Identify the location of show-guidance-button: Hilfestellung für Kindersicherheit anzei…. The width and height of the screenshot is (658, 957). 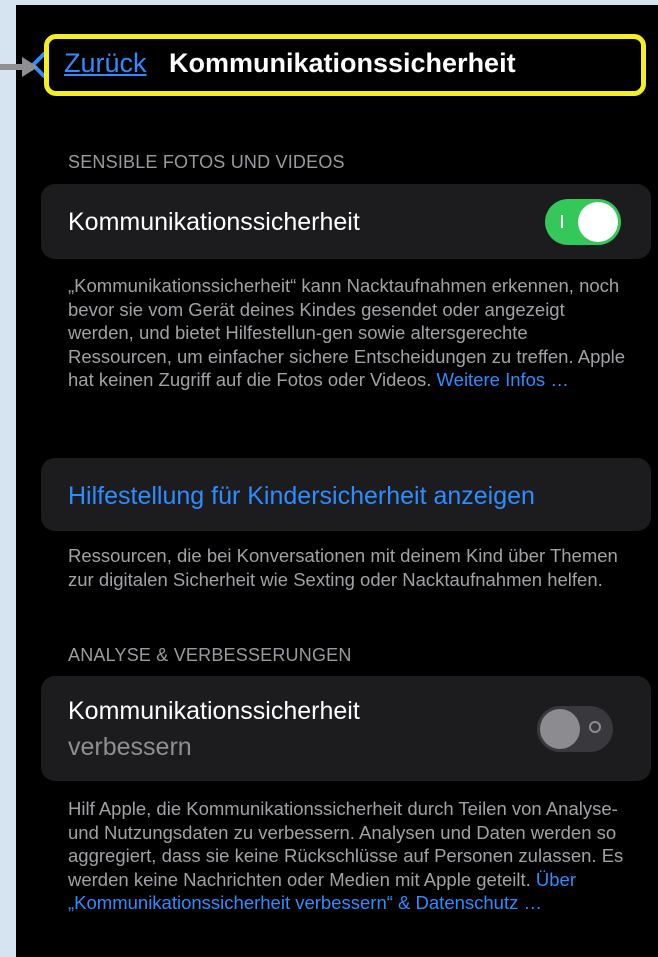
(301, 496).